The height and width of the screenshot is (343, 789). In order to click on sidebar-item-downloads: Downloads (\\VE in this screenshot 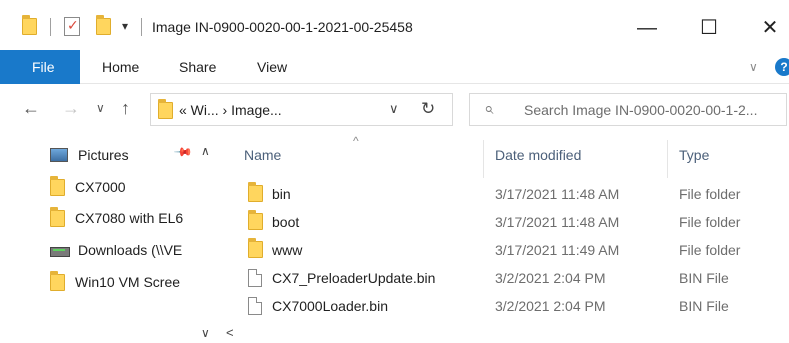, I will do `click(116, 250)`.